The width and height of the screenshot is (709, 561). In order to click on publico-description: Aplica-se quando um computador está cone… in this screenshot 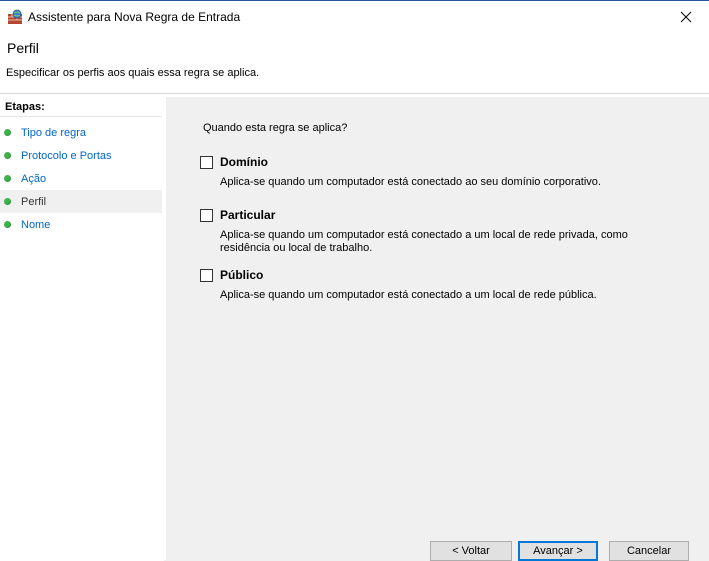, I will do `click(408, 295)`.